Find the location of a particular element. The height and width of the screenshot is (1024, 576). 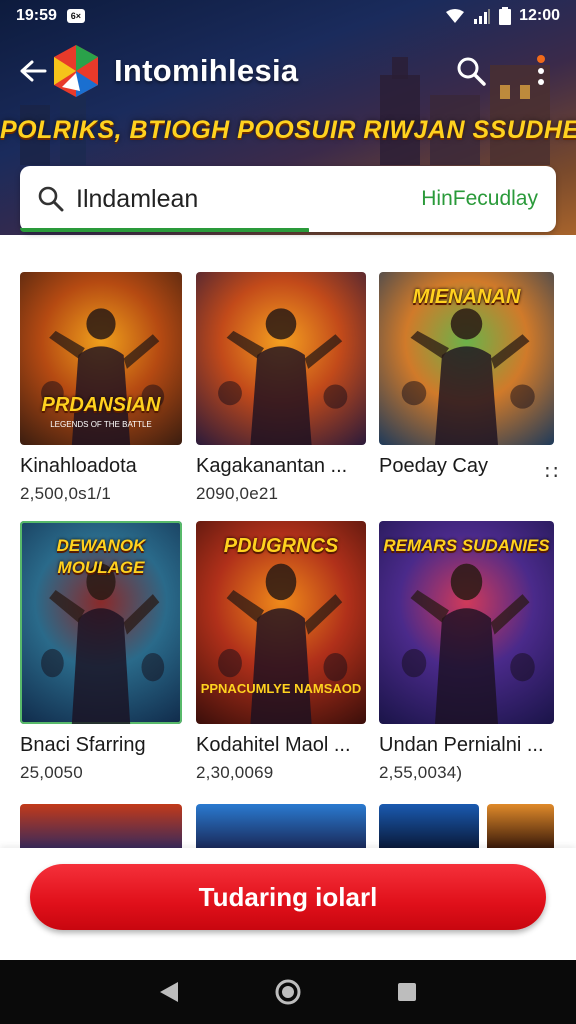

wifi-icon is located at coordinates (455, 16).